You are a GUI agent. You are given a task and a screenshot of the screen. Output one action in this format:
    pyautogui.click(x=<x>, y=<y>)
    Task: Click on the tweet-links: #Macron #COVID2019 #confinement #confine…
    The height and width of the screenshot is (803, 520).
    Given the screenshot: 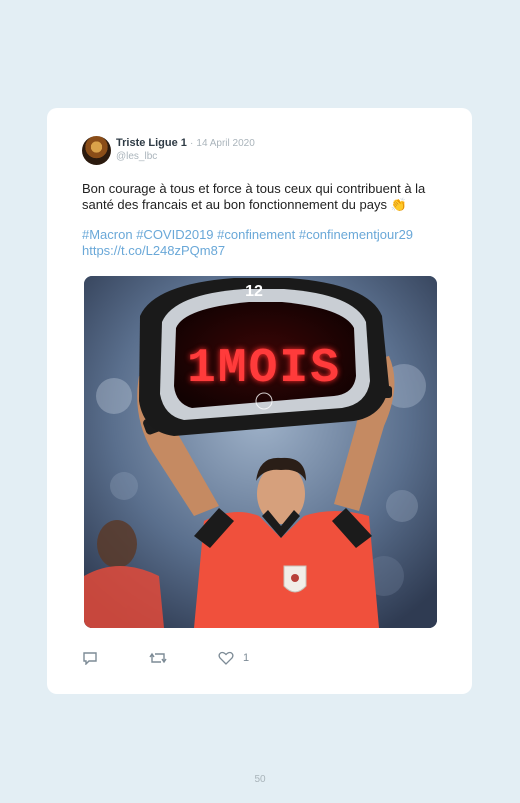 What is the action you would take?
    pyautogui.click(x=267, y=243)
    